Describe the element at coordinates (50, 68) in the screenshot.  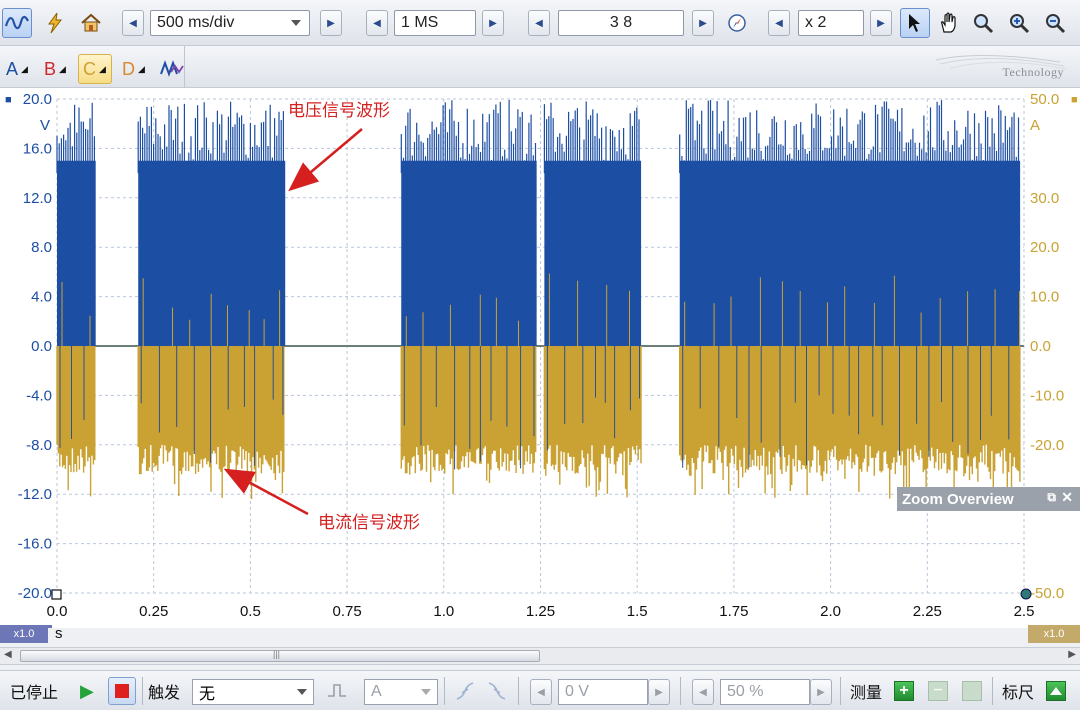
I see `channel-b-label: B` at that location.